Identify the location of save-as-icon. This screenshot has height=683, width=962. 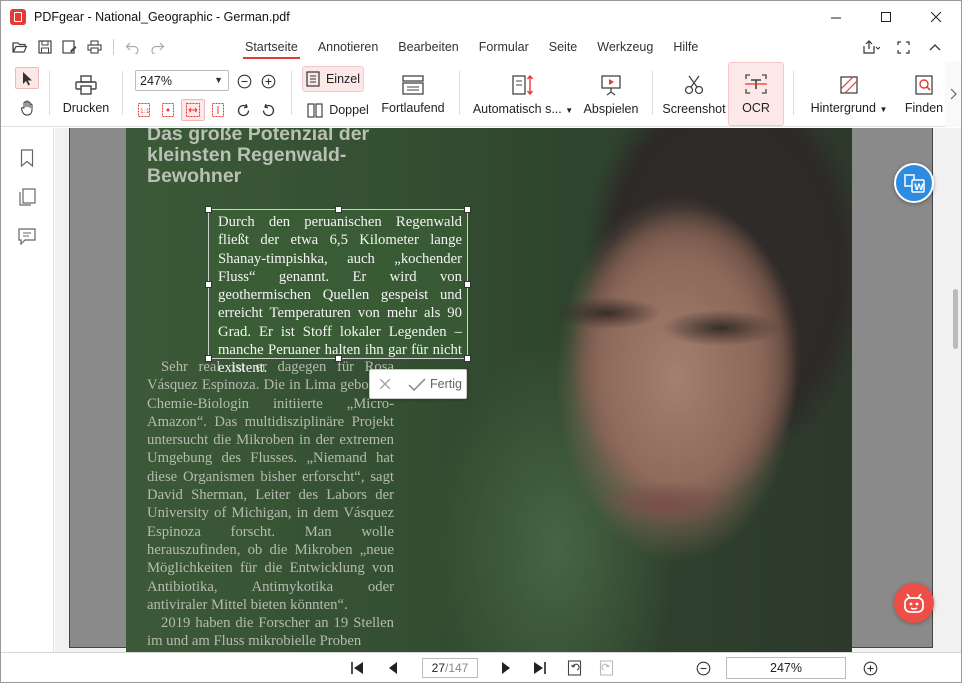
(69, 47).